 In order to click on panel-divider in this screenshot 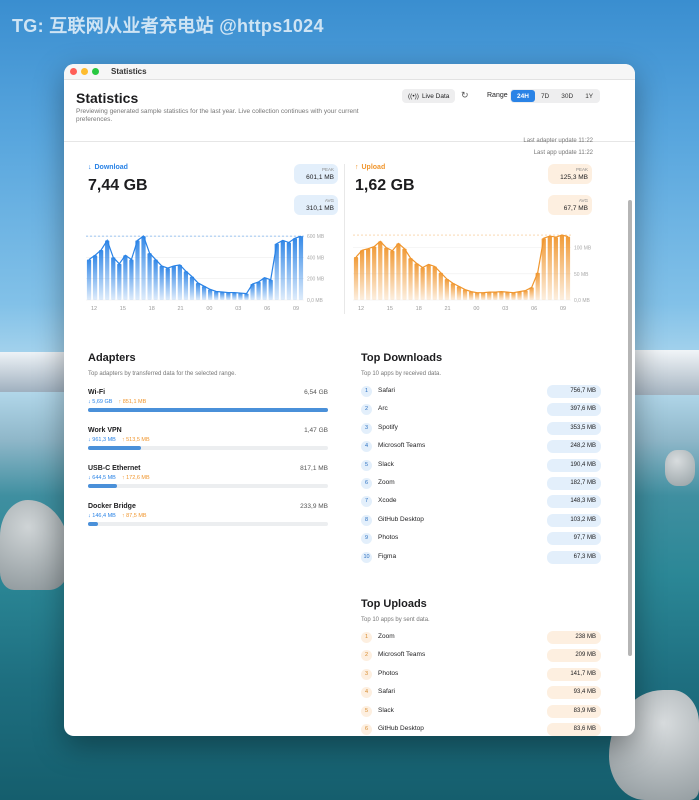, I will do `click(344, 239)`.